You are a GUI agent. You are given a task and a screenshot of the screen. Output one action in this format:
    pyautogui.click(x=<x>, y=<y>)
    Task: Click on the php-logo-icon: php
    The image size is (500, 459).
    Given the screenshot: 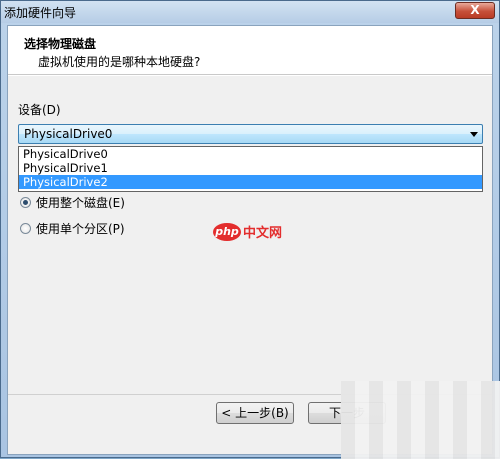 What is the action you would take?
    pyautogui.click(x=227, y=231)
    